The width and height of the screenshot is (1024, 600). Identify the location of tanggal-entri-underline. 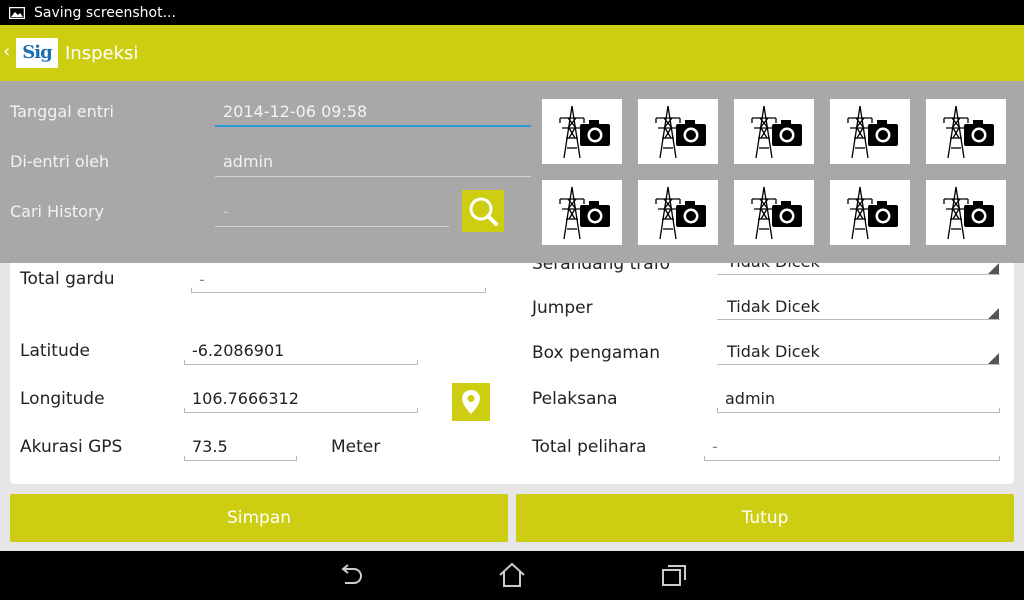
(373, 126).